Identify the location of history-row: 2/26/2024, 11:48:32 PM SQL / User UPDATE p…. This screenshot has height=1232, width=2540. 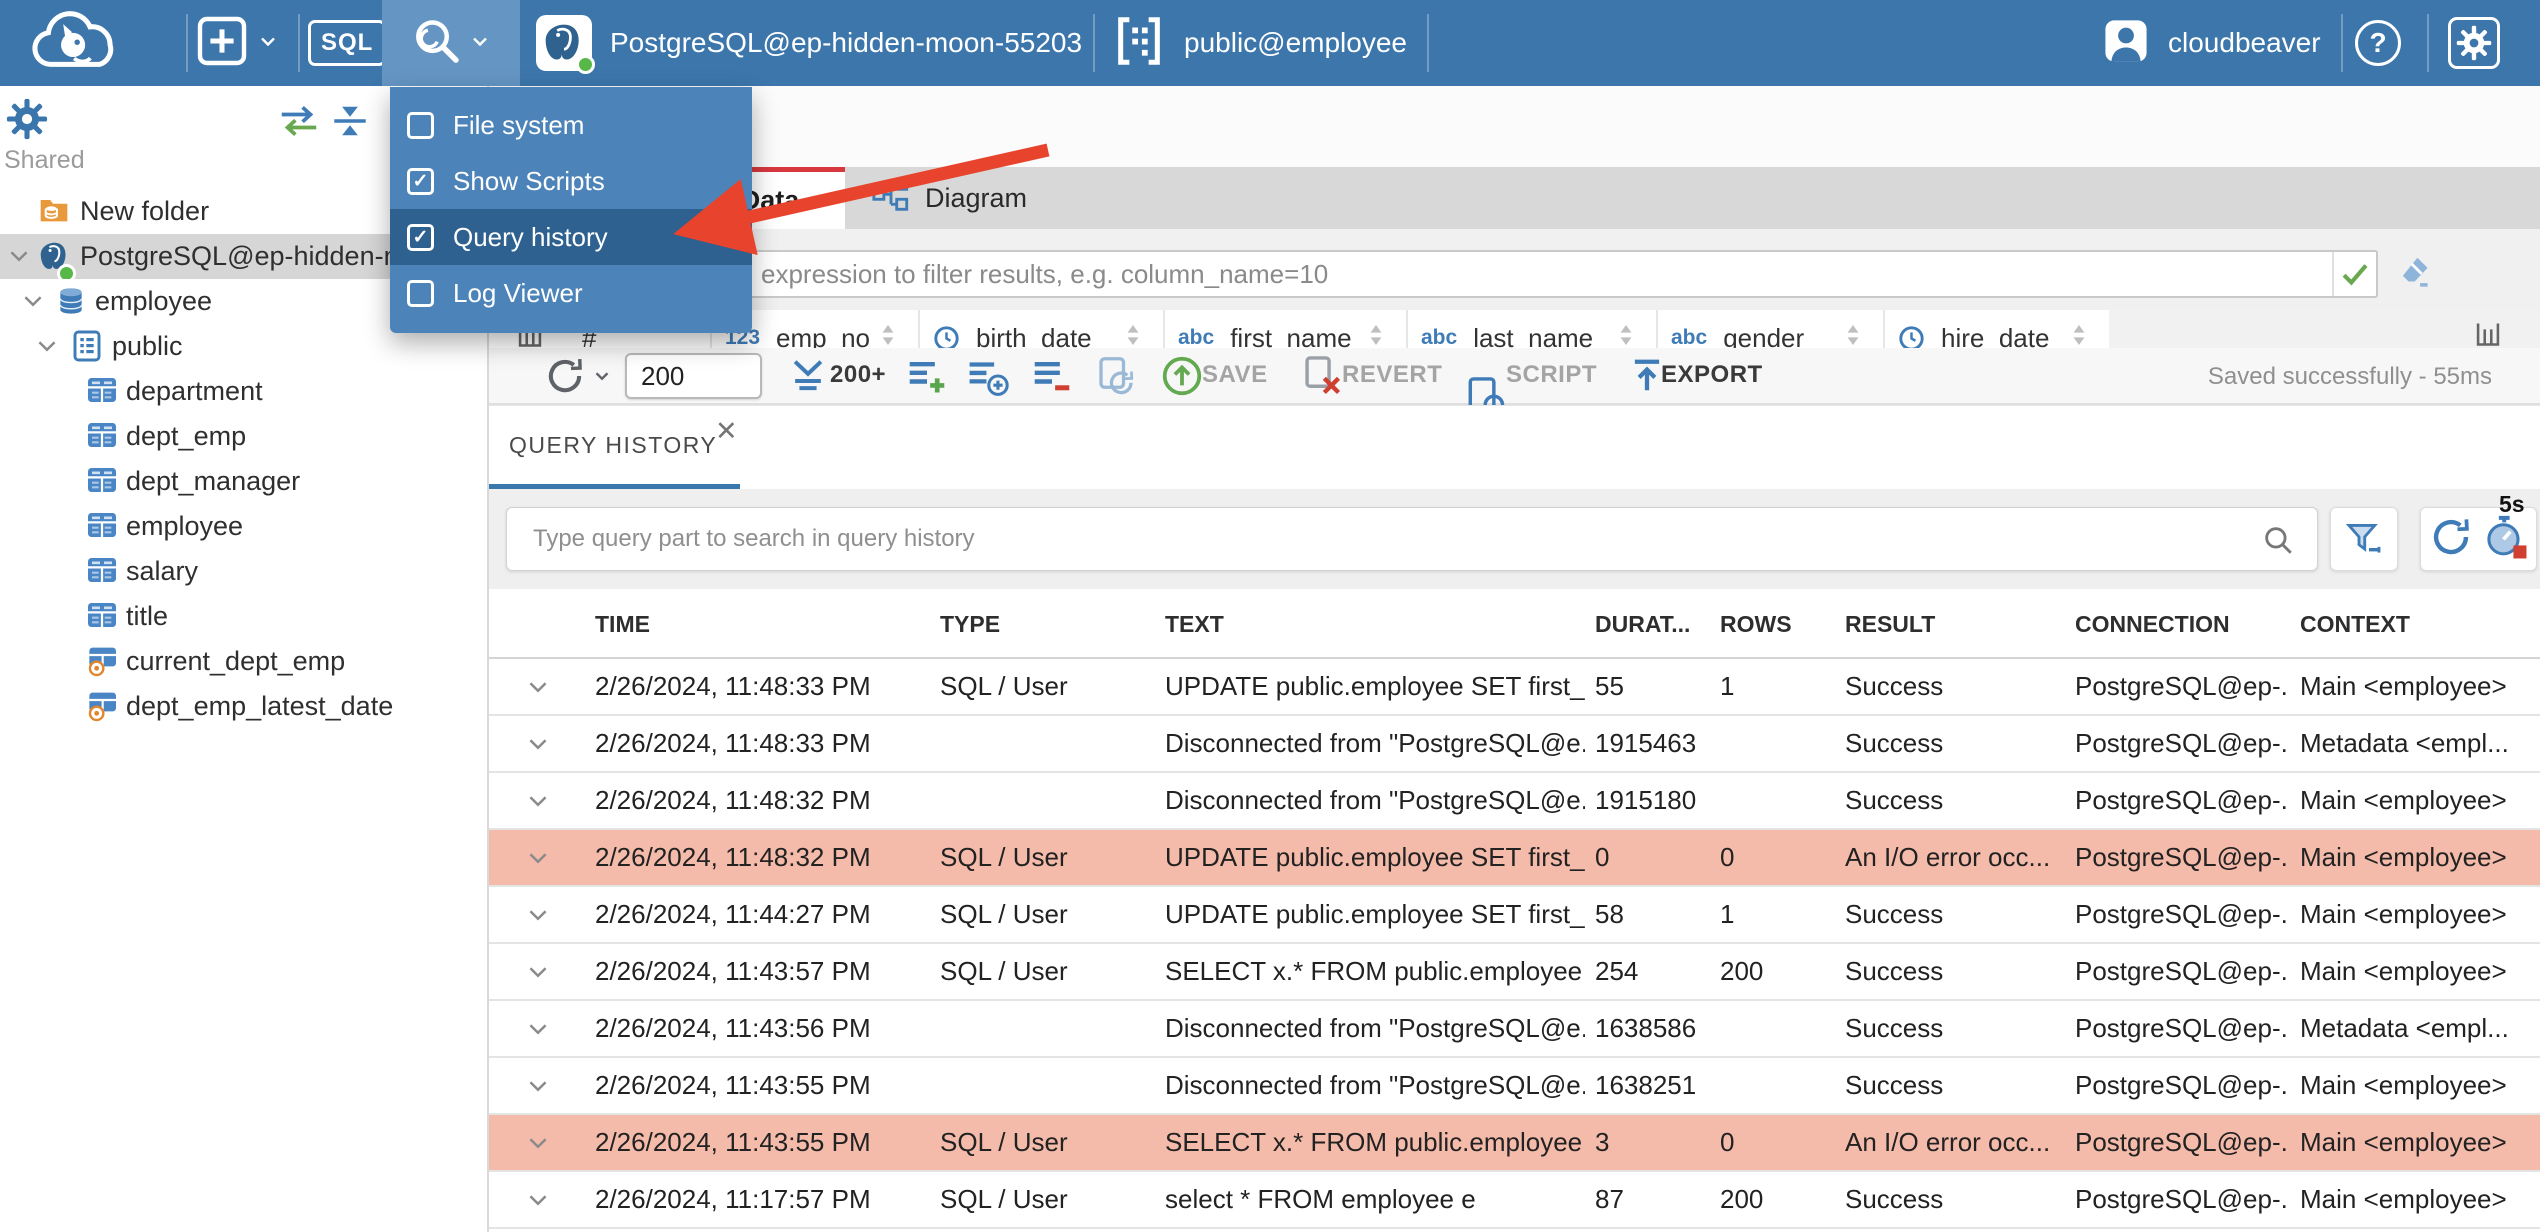
(1514, 858).